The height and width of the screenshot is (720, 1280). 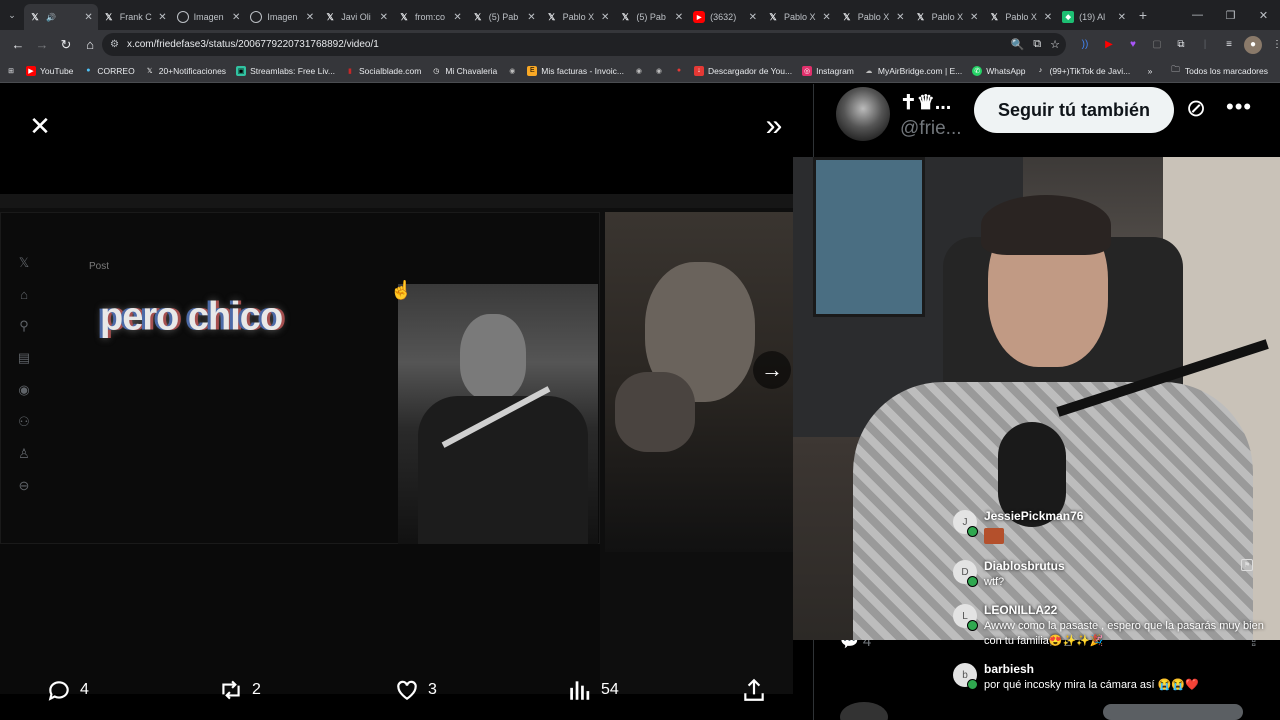 What do you see at coordinates (1037, 44) in the screenshot?
I see `cast-icon: ⧉` at bounding box center [1037, 44].